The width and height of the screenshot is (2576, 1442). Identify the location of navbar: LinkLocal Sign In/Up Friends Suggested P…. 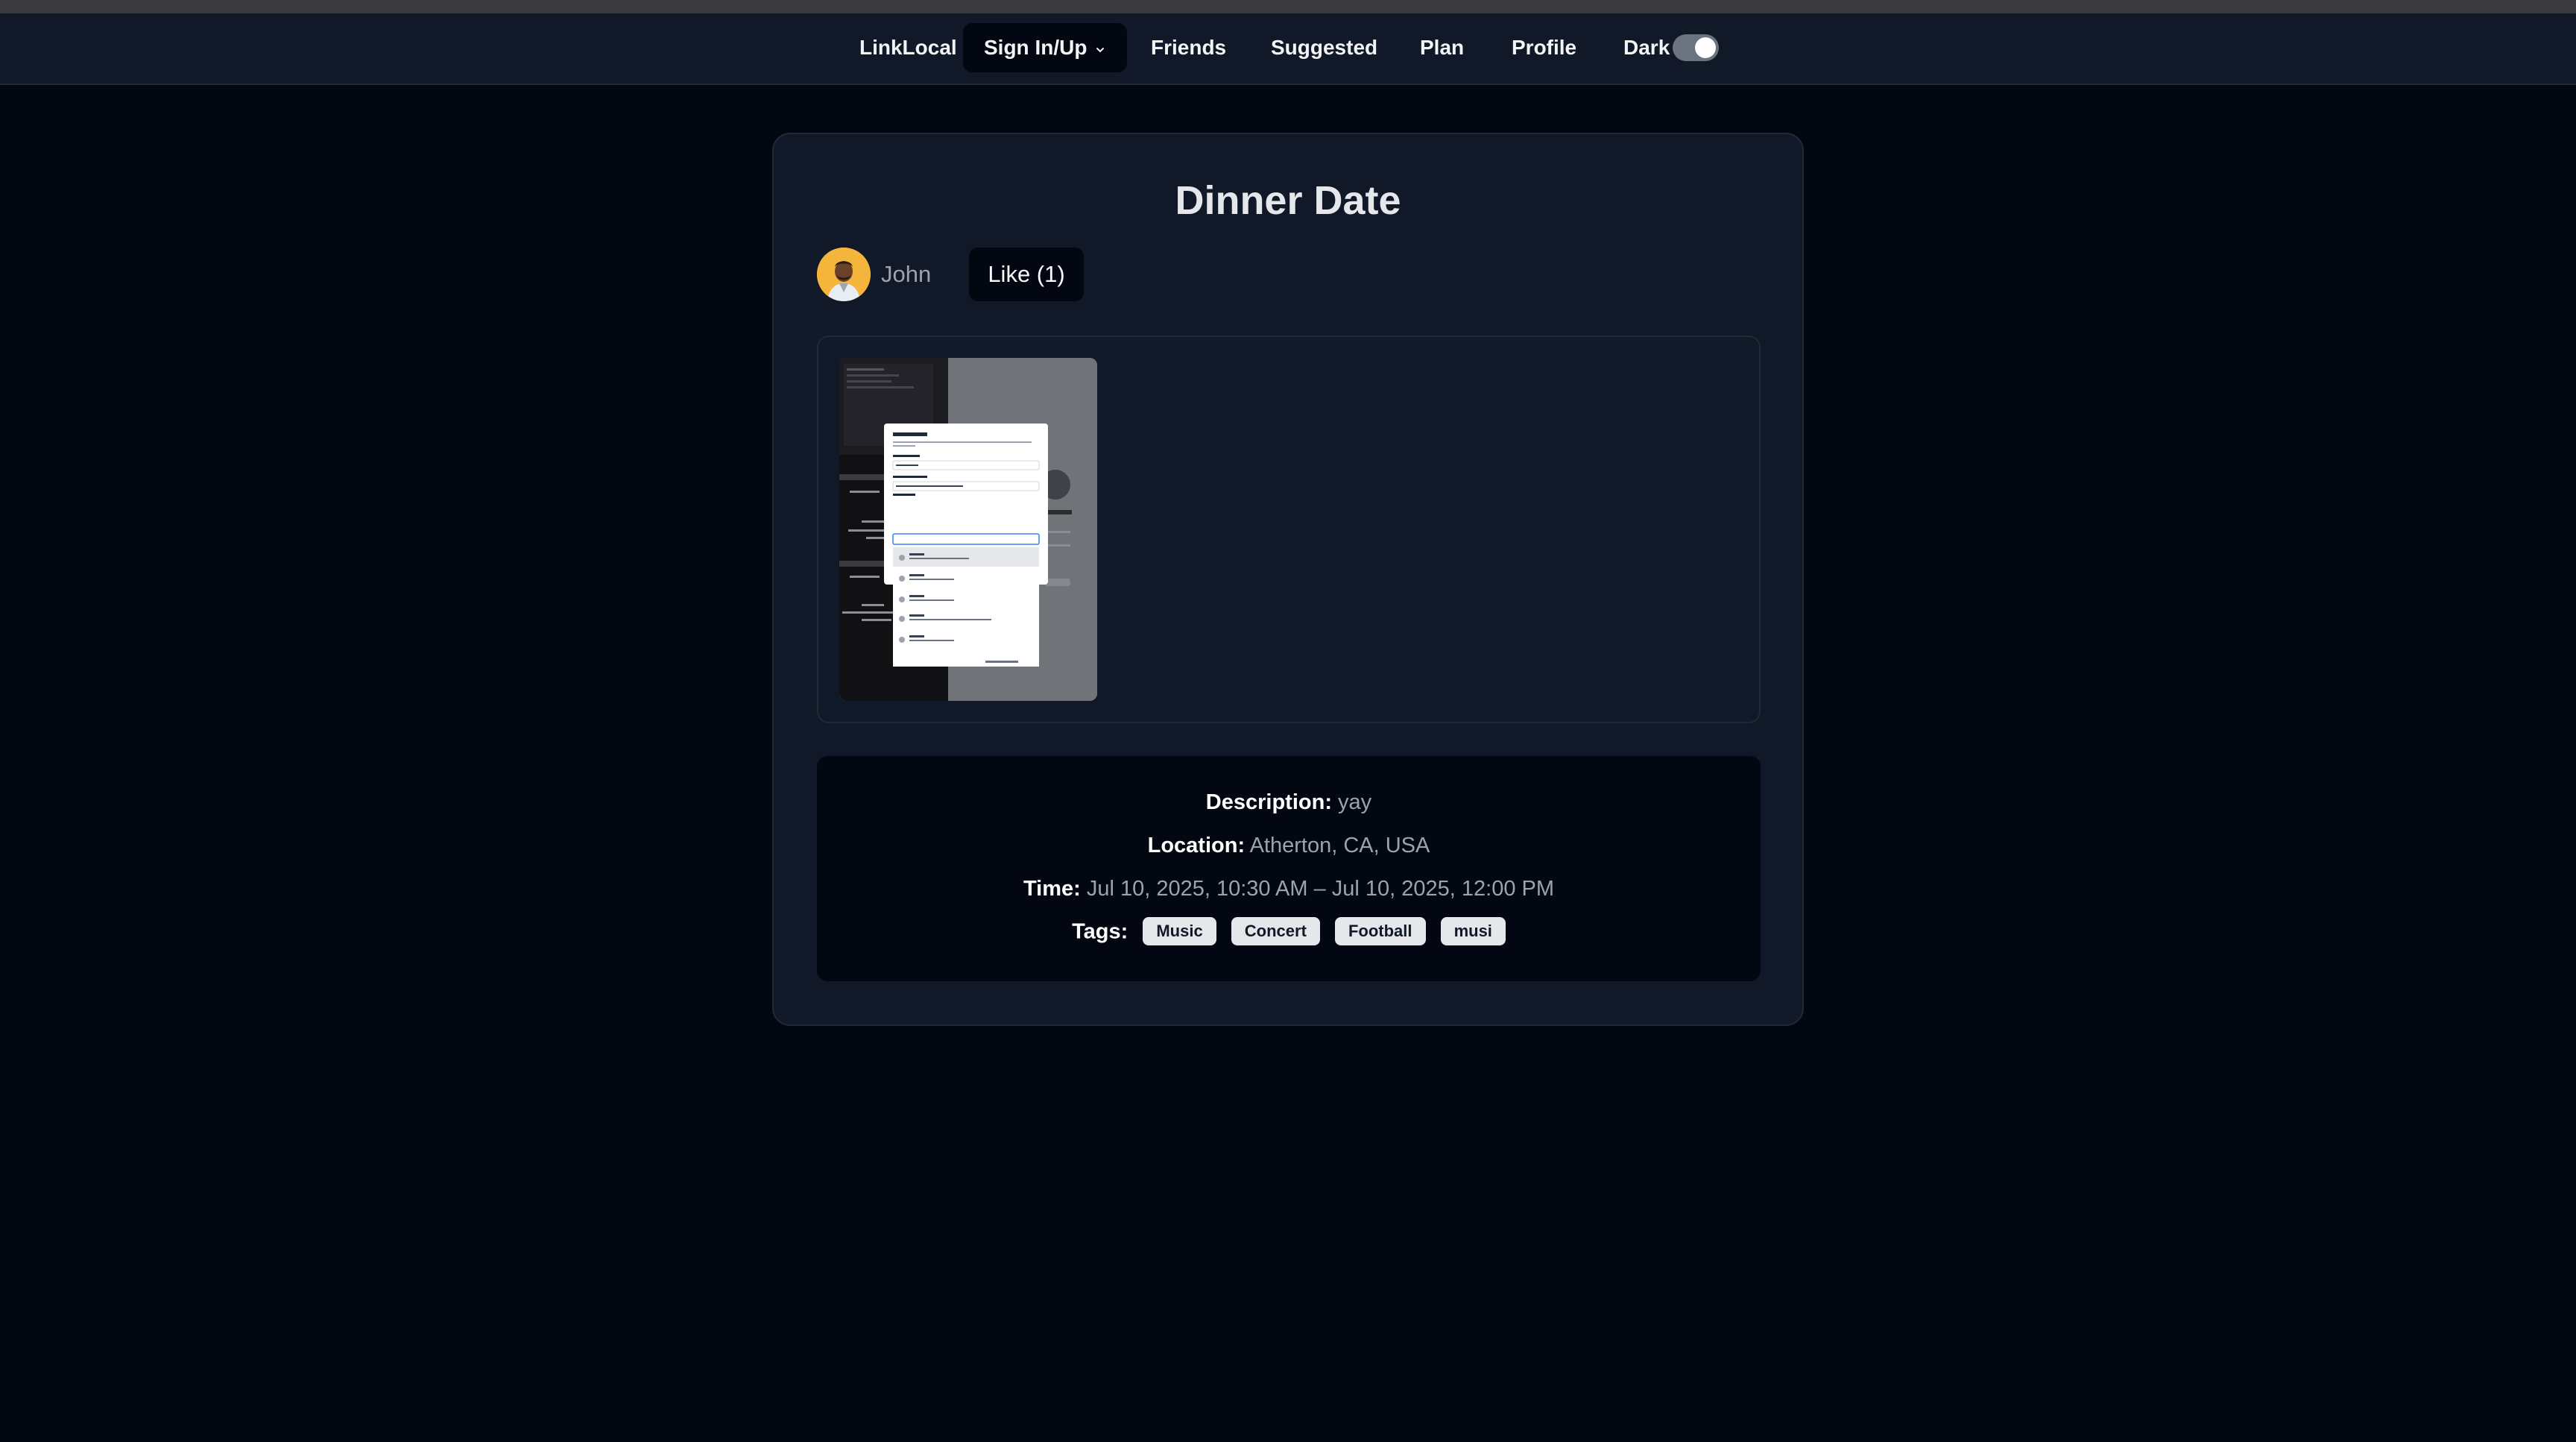
(1288, 49).